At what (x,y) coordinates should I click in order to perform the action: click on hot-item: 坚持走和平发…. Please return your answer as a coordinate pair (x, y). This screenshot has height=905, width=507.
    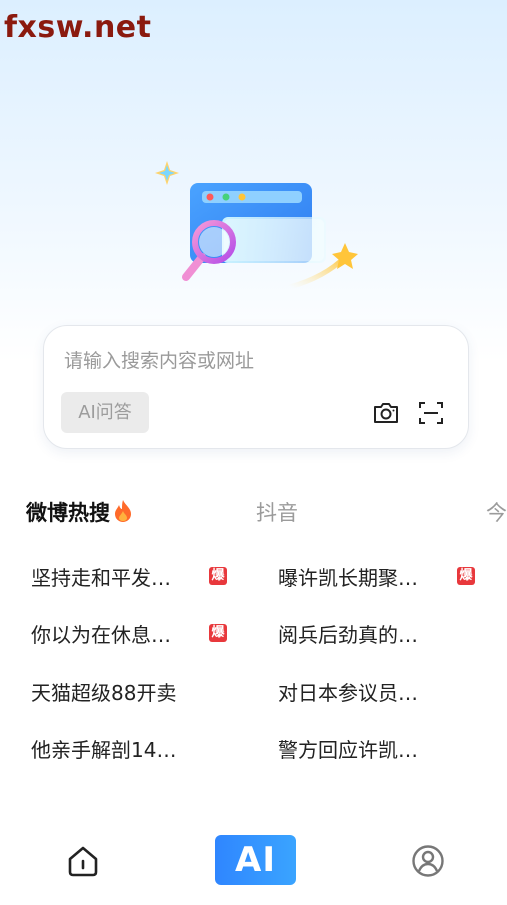
    Looking at the image, I should click on (101, 576).